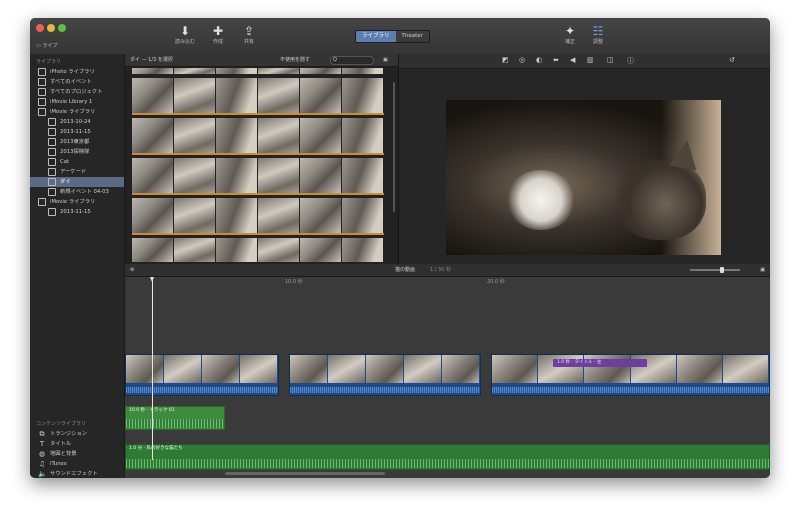  I want to click on color-balance-icon: ◎, so click(522, 60).